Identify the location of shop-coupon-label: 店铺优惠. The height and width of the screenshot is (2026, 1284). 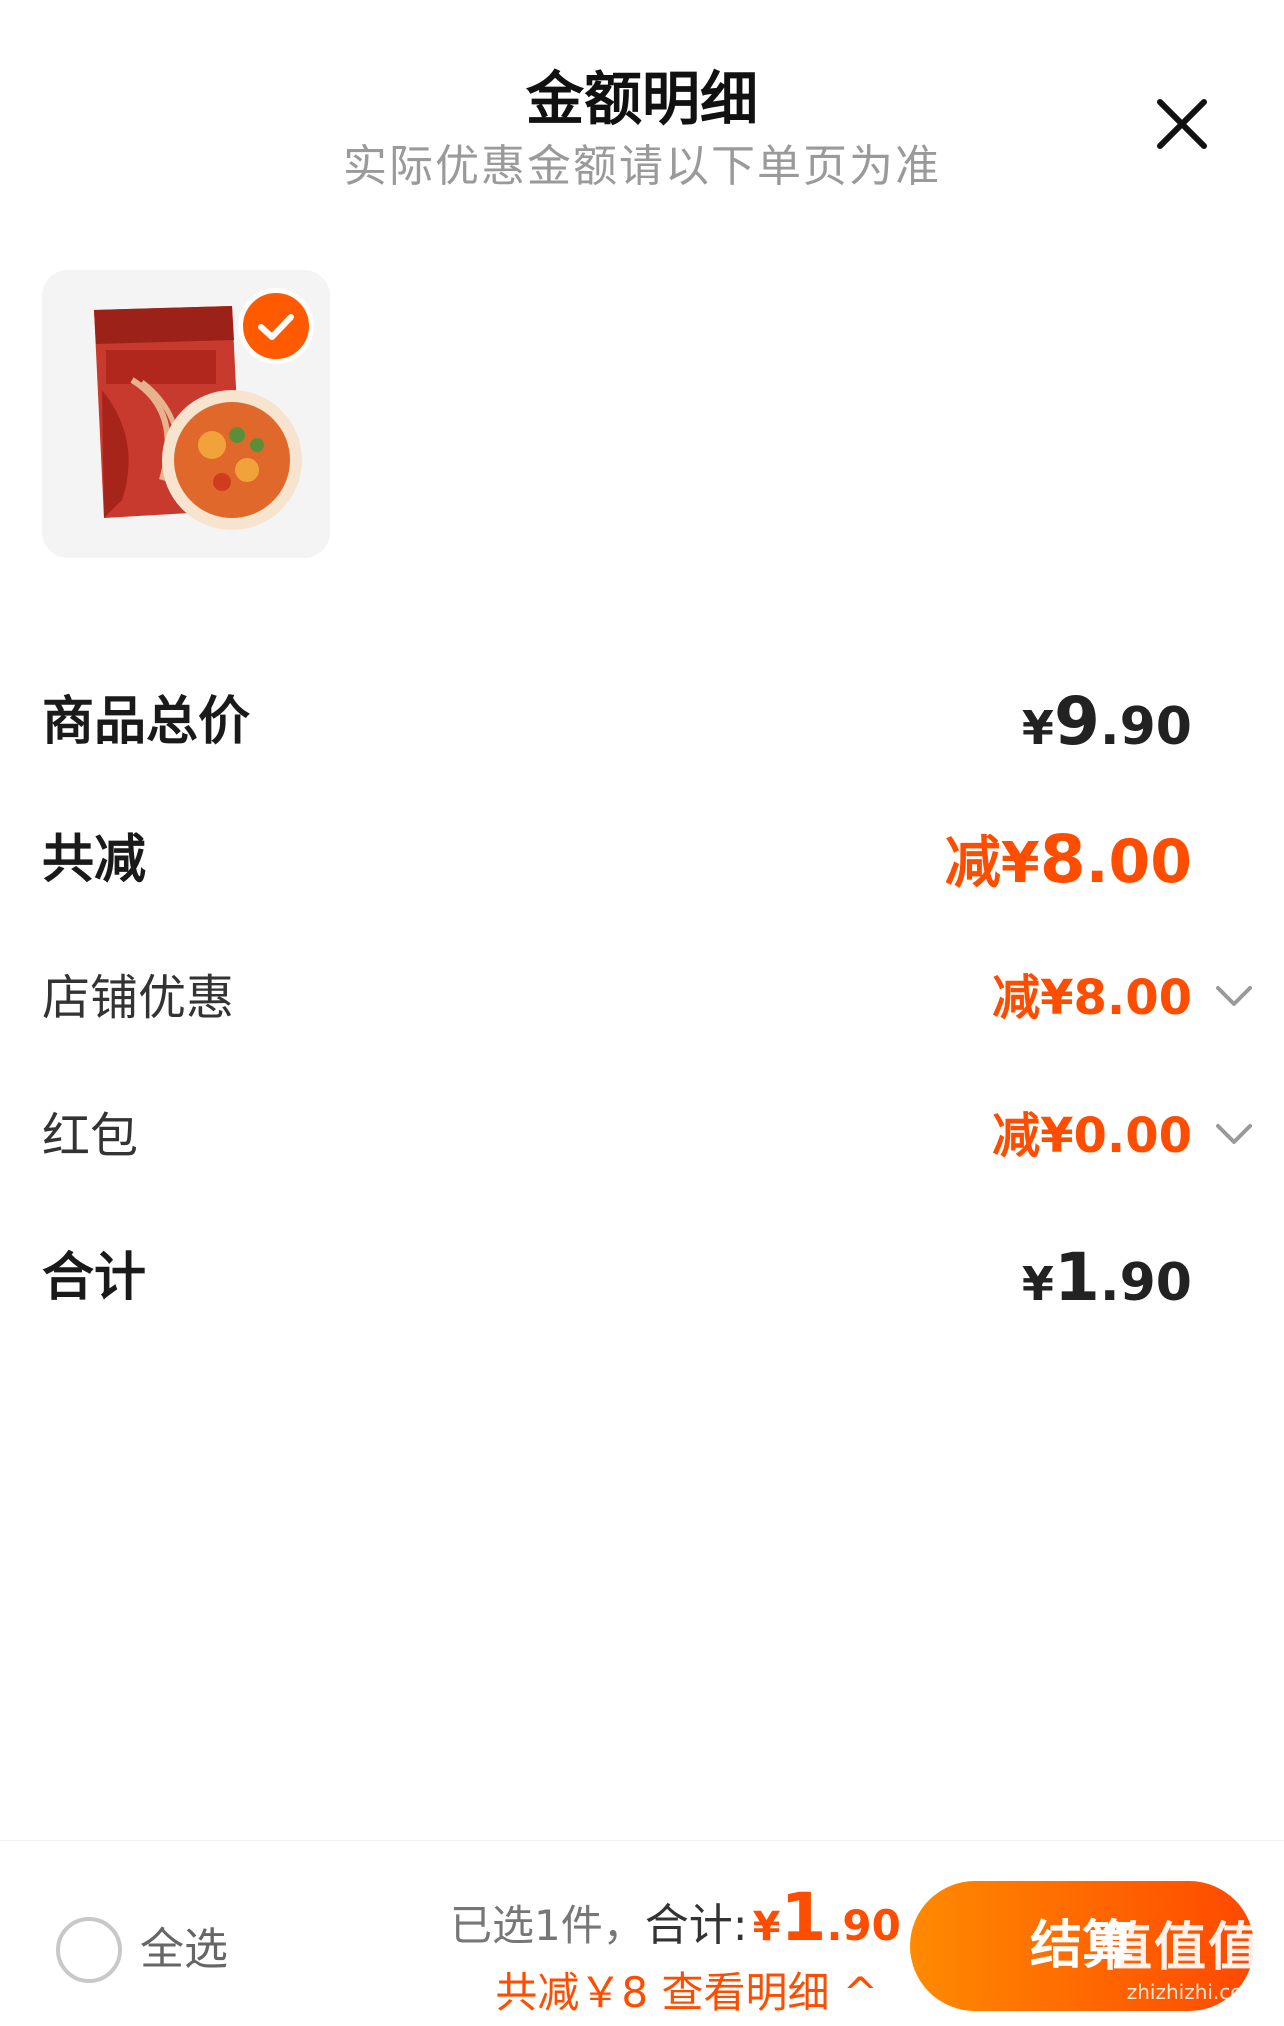
(138, 998).